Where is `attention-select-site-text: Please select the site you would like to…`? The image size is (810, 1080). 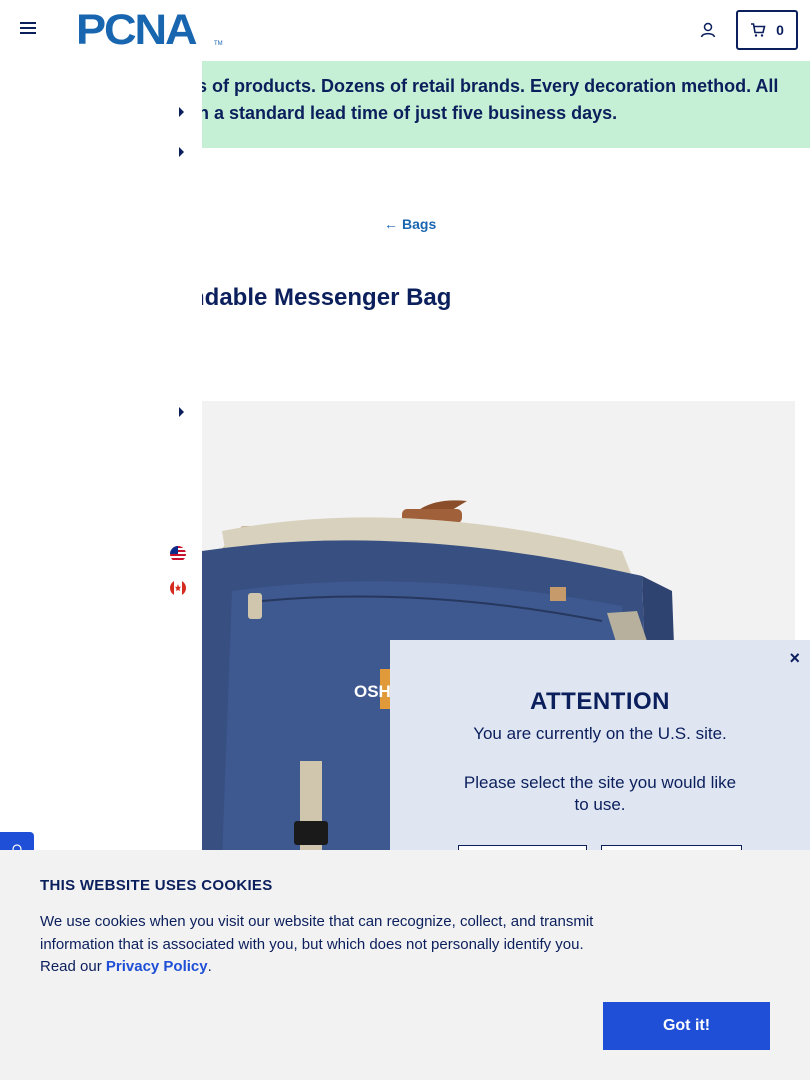 attention-select-site-text: Please select the site you would like to… is located at coordinates (600, 793).